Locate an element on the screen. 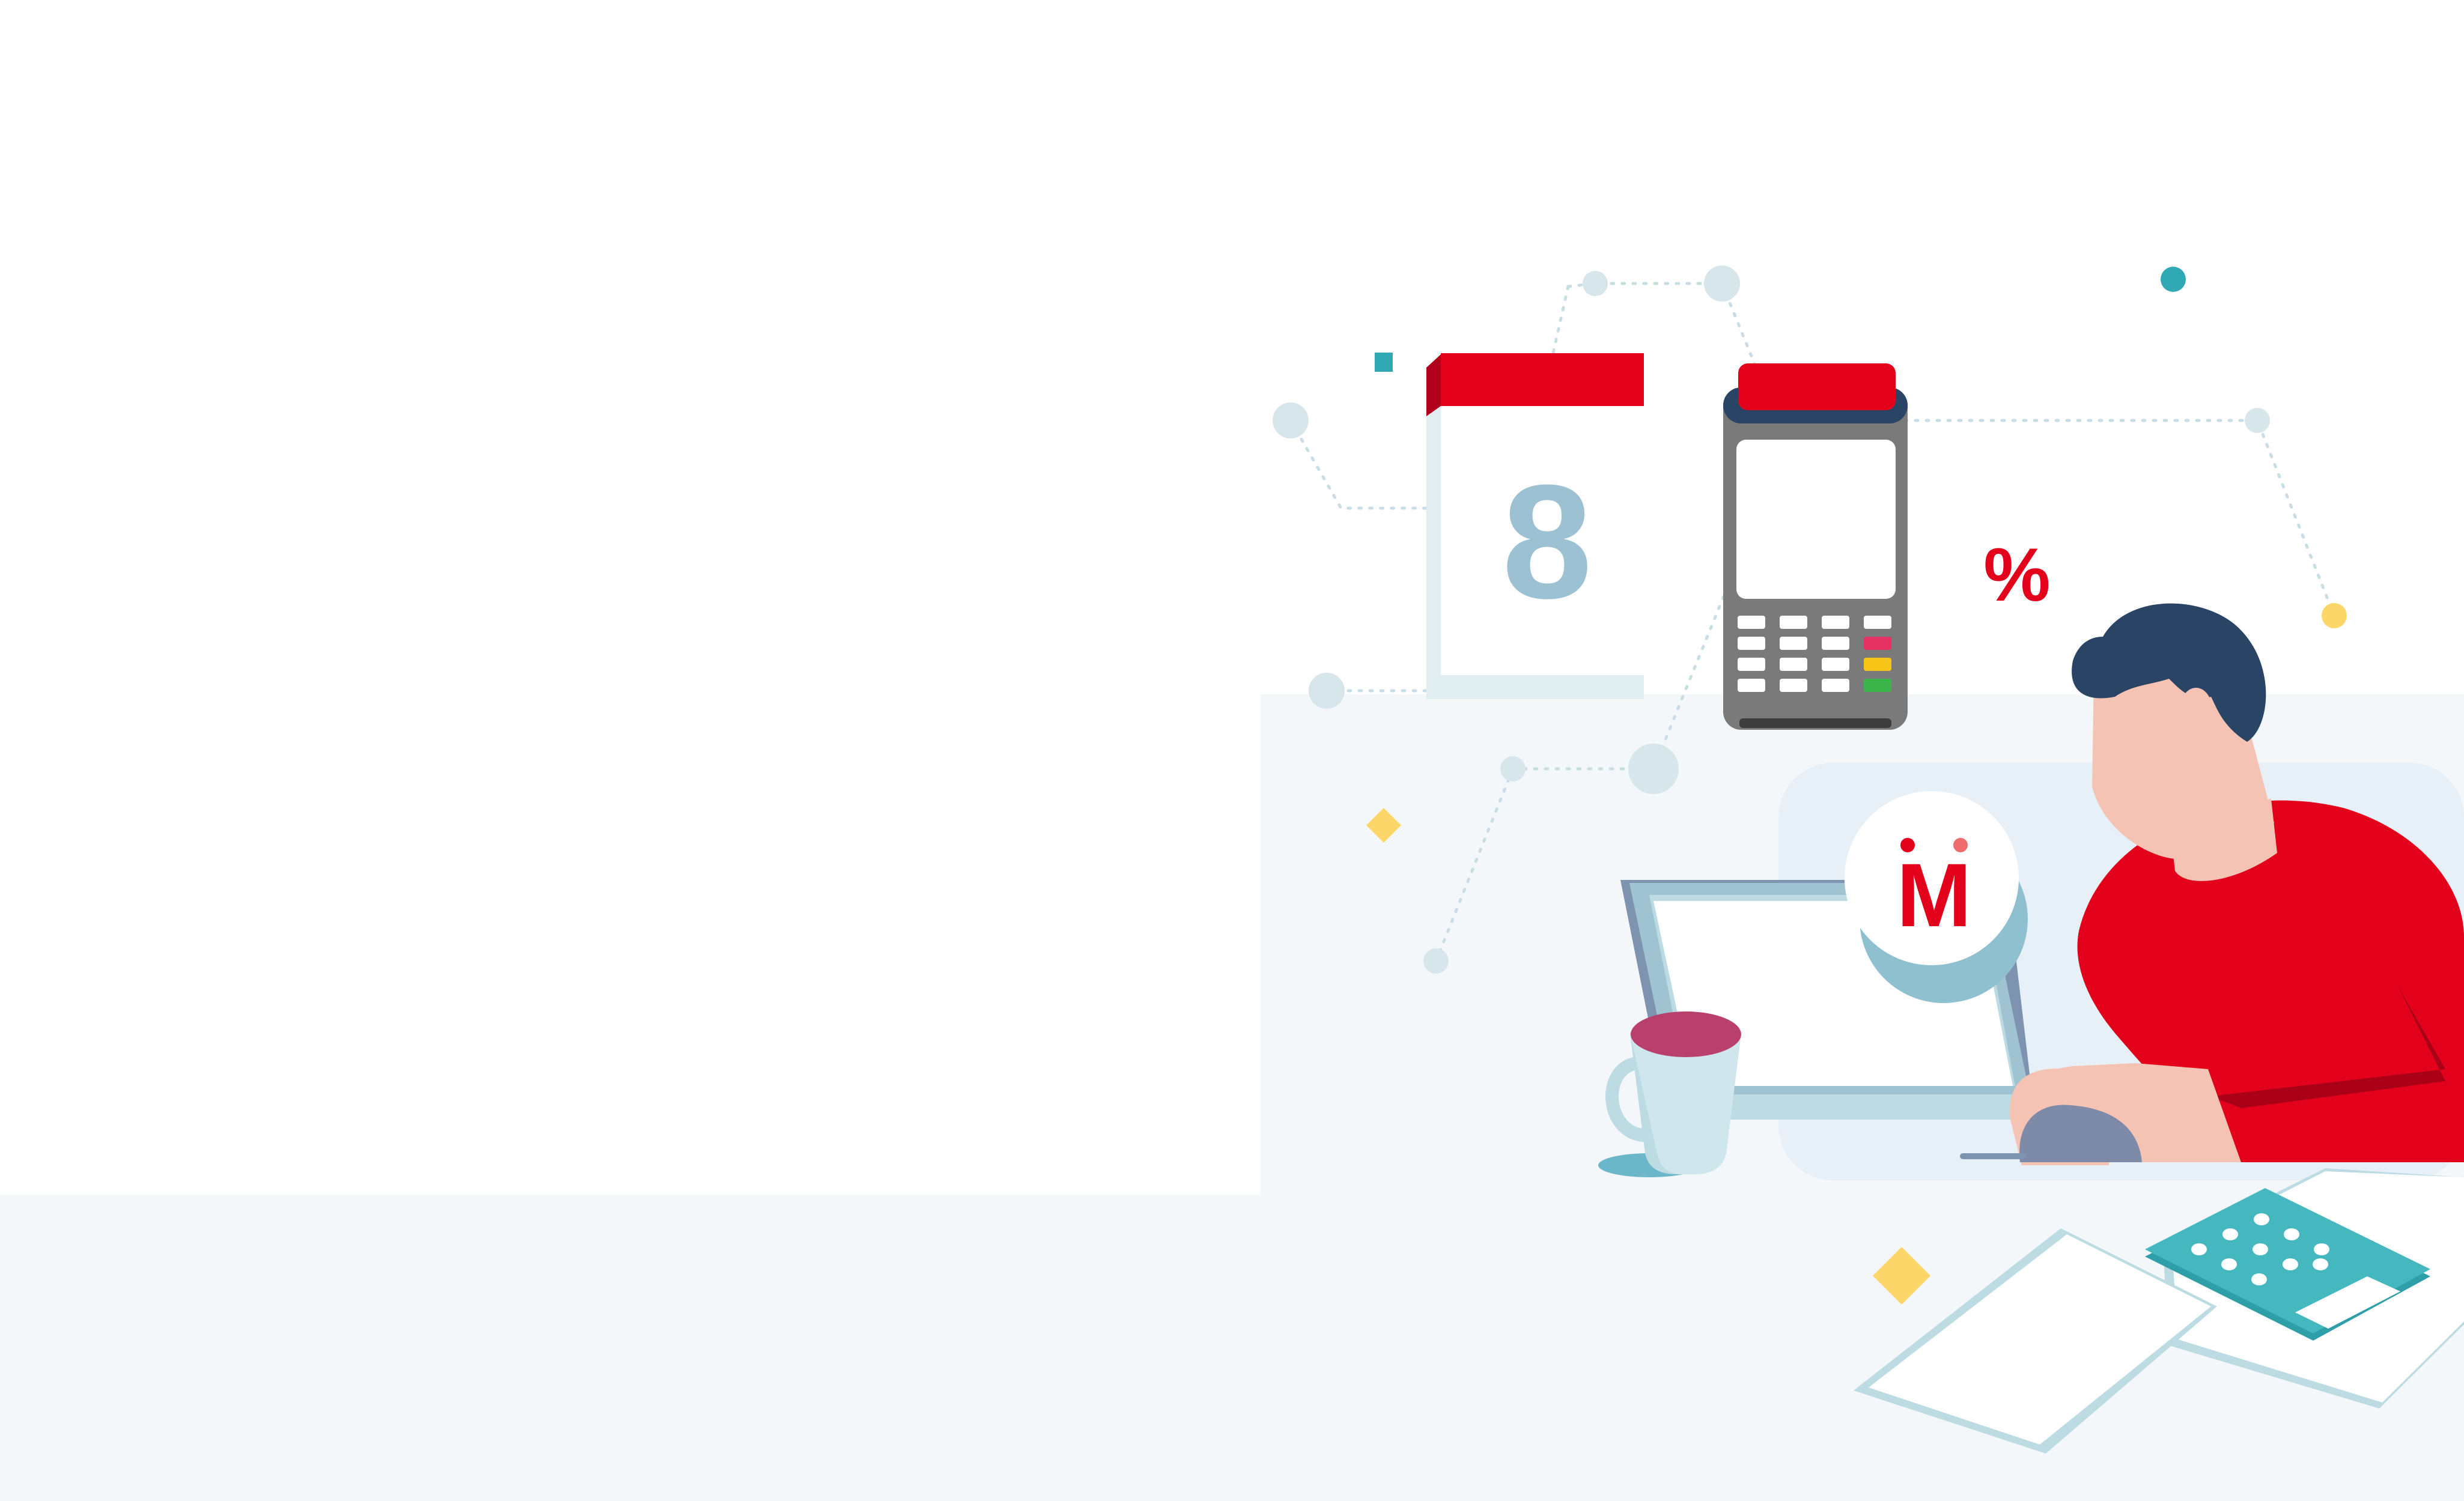 Image resolution: width=2464 pixels, height=1501 pixels. teal-dot is located at coordinates (2173, 279).